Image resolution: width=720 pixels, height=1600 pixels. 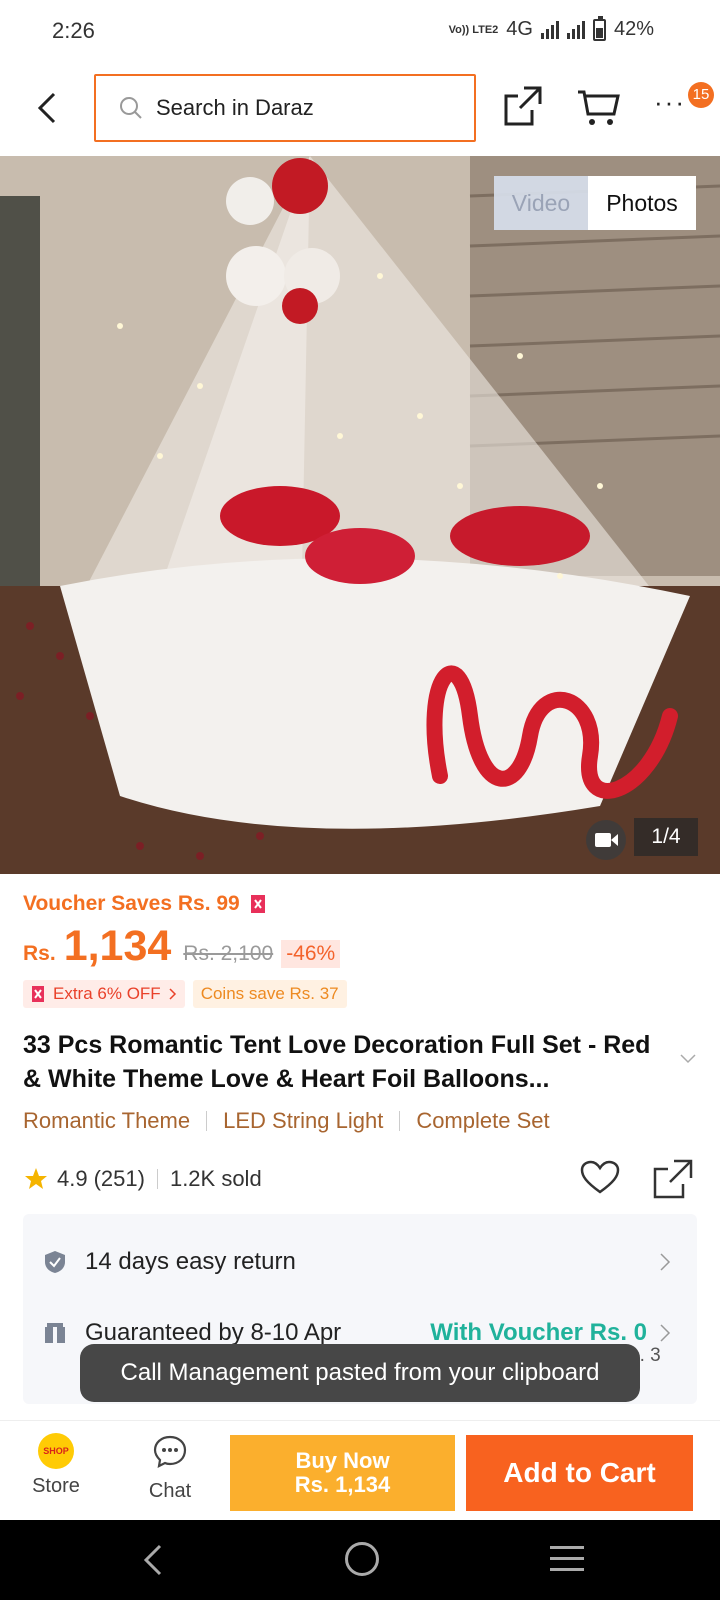 What do you see at coordinates (213, 1332) in the screenshot?
I see `delivery-date-text: Guaranteed by 8-10 Apr` at bounding box center [213, 1332].